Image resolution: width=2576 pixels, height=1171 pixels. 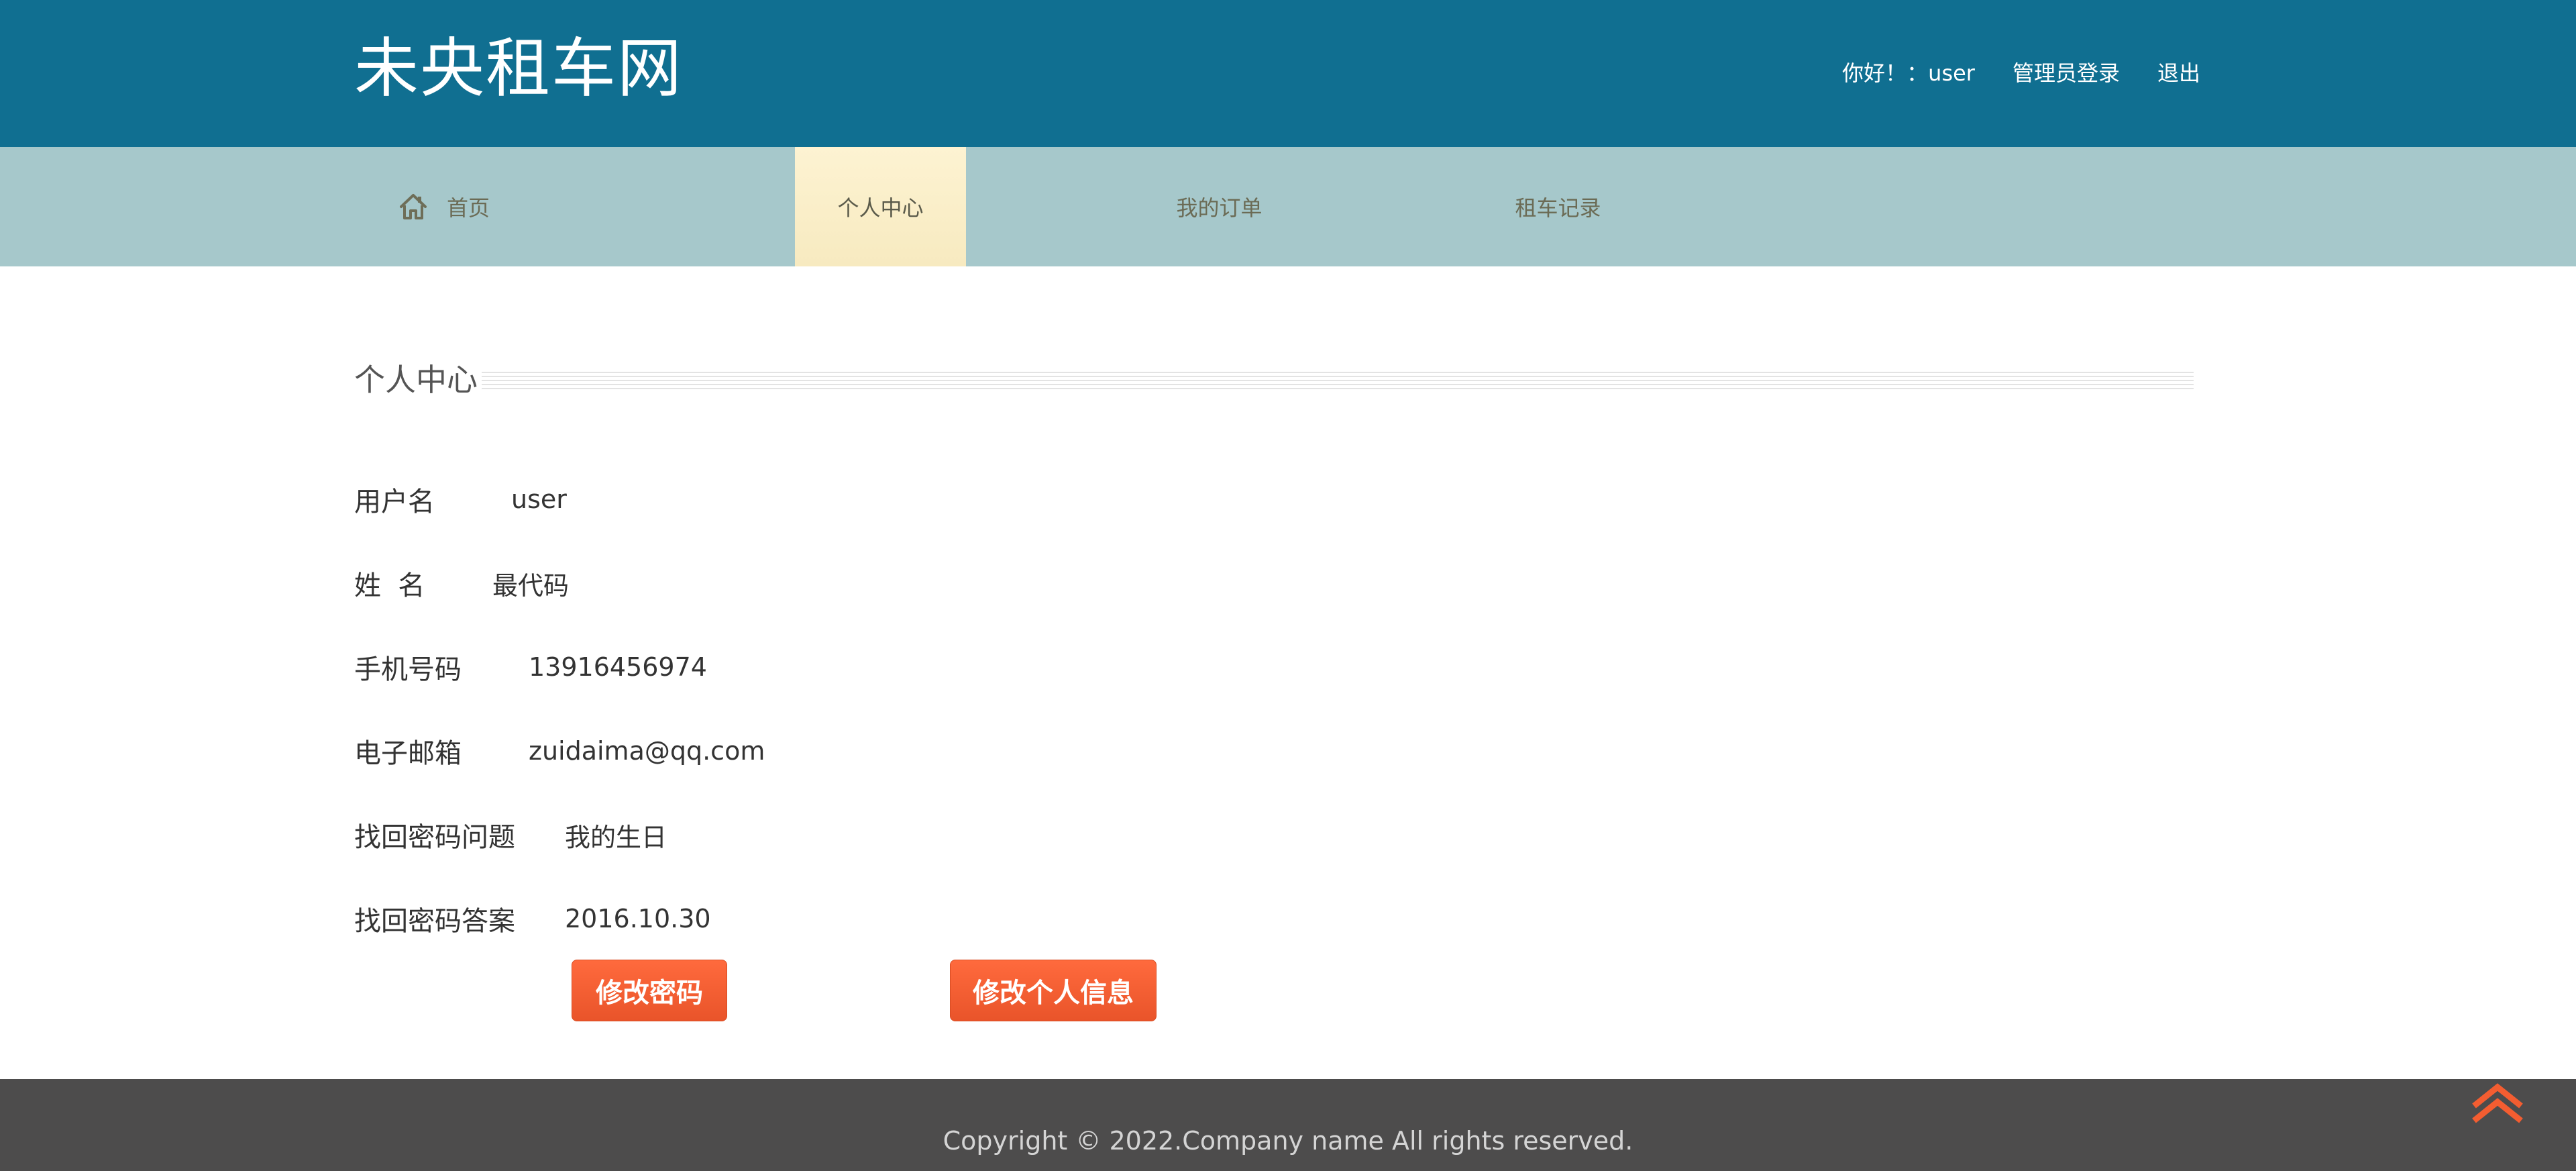 I want to click on field-email: 电子邮箱 zuidaima@qq.com, so click(x=559, y=751).